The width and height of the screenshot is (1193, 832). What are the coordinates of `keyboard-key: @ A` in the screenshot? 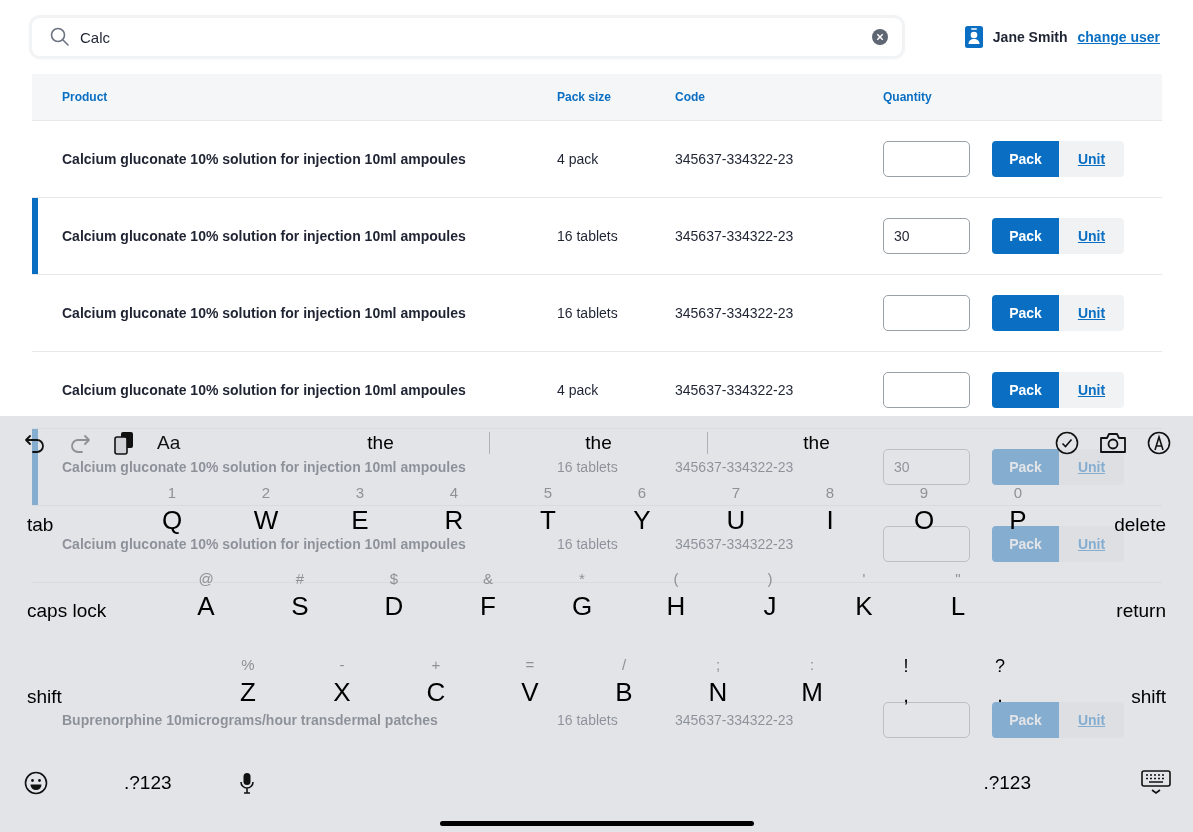 It's located at (206, 595).